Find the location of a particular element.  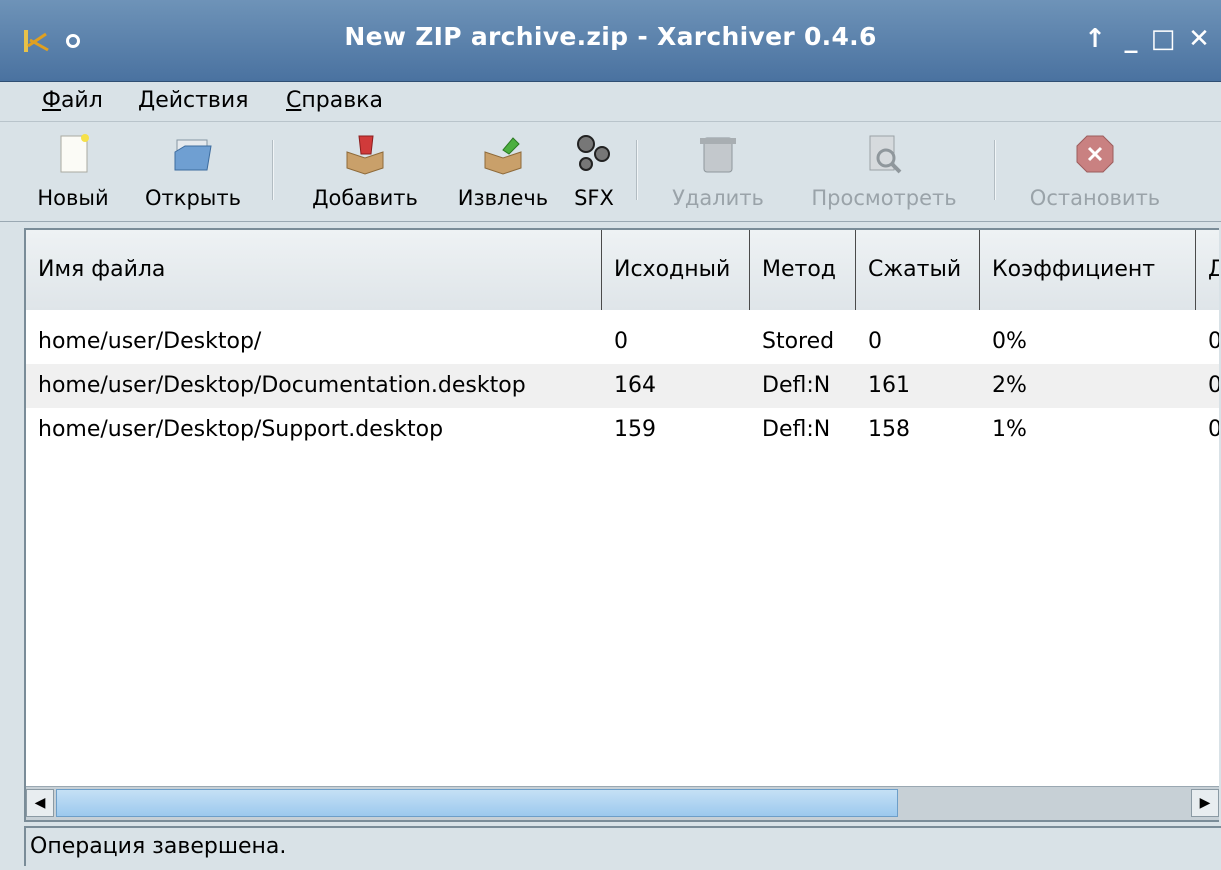

cell-ratio: 2% is located at coordinates (1009, 385).